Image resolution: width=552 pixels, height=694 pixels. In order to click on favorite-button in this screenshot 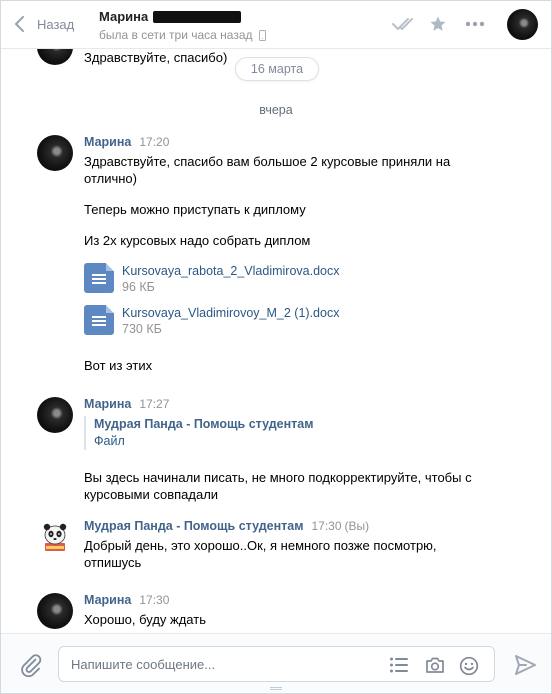, I will do `click(438, 24)`.